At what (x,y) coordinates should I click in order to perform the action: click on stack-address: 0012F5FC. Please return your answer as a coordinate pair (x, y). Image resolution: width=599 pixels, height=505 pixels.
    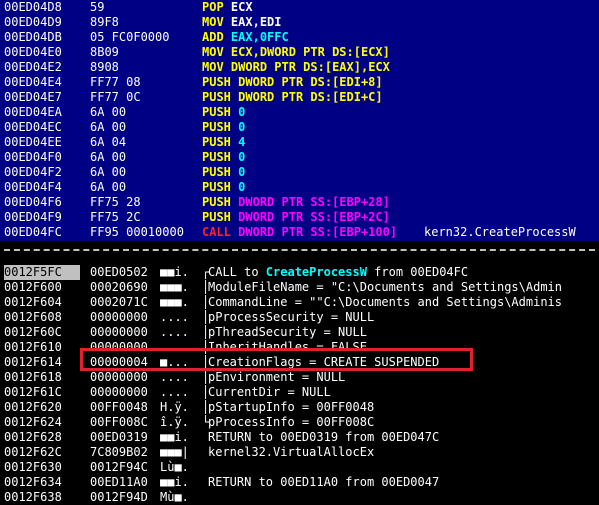
    Looking at the image, I should click on (42, 272).